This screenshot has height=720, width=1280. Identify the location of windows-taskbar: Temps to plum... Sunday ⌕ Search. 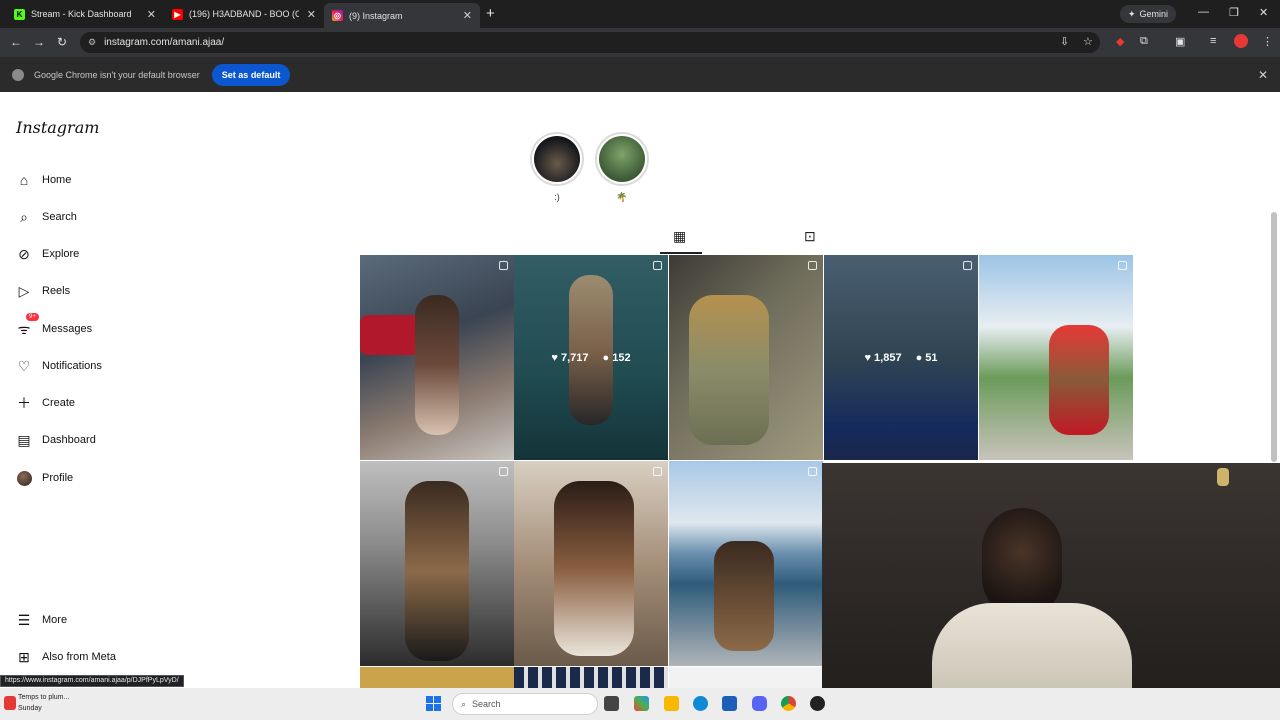
(640, 704).